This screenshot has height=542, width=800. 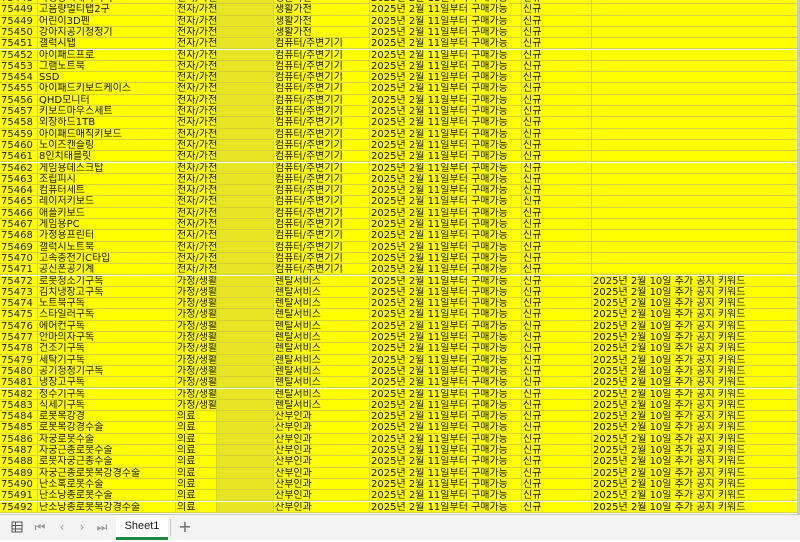 I want to click on row-number: 75461, so click(x=19, y=157).